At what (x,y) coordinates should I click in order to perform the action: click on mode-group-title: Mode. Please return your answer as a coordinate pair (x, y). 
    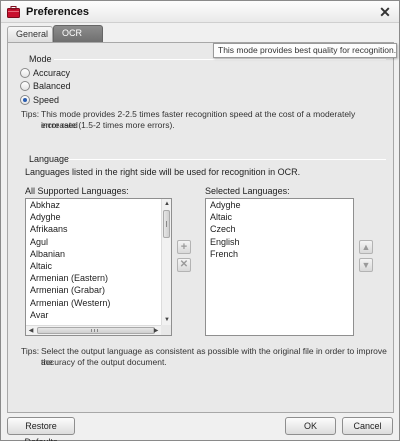
    Looking at the image, I should click on (40, 59).